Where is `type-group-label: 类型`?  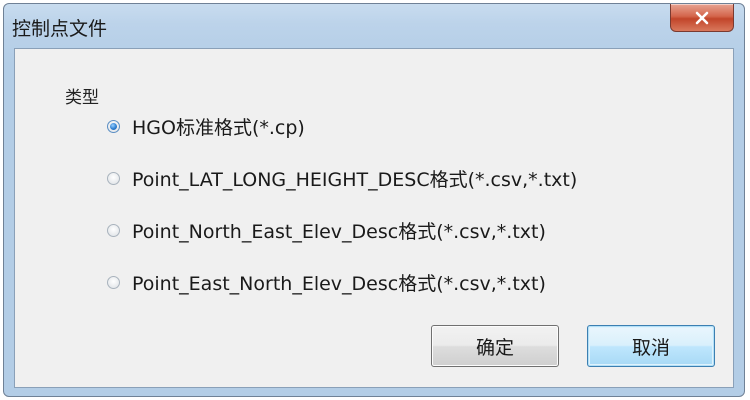
type-group-label: 类型 is located at coordinates (82, 98).